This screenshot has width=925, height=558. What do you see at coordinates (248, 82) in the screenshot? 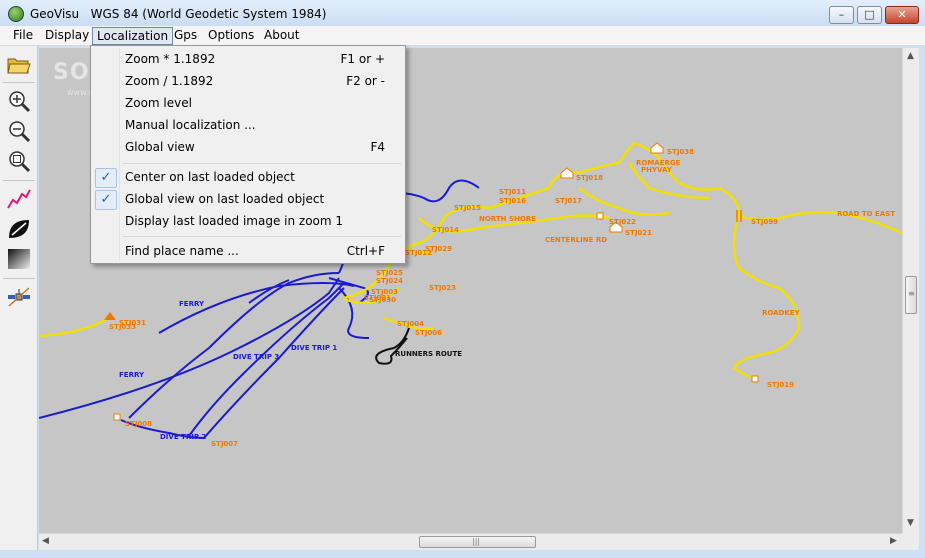
I see `menu-item-zoom-out: Zoom / 1.1892 F2 or -` at bounding box center [248, 82].